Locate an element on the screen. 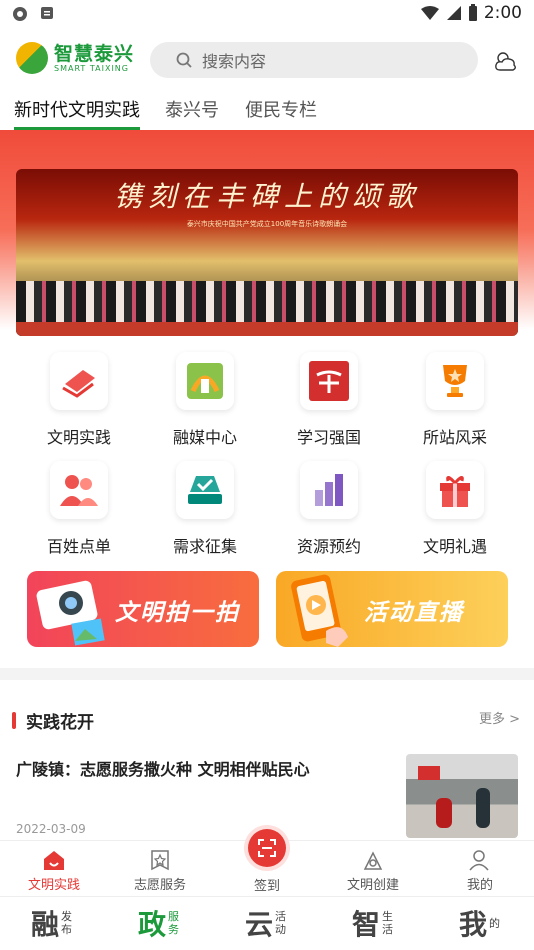  app-header: 智慧泰兴 SMART TAIXING 搜索内容 is located at coordinates (267, 61).